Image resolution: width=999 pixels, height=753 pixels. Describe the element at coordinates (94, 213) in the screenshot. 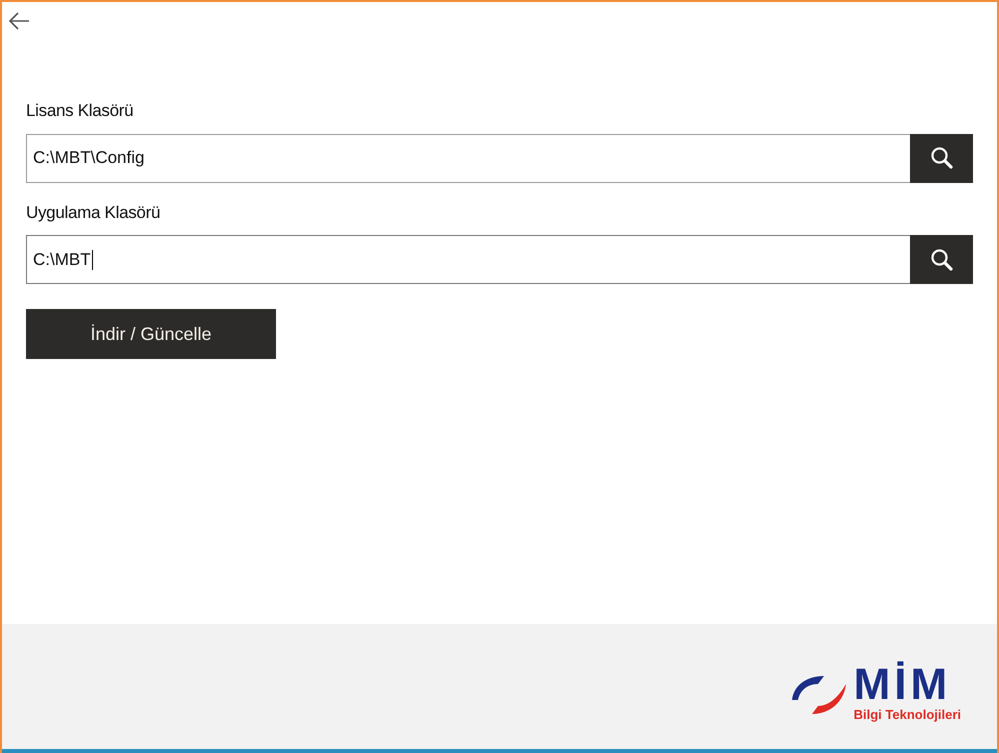

I see `field-label: Uygulama Klasörü` at that location.